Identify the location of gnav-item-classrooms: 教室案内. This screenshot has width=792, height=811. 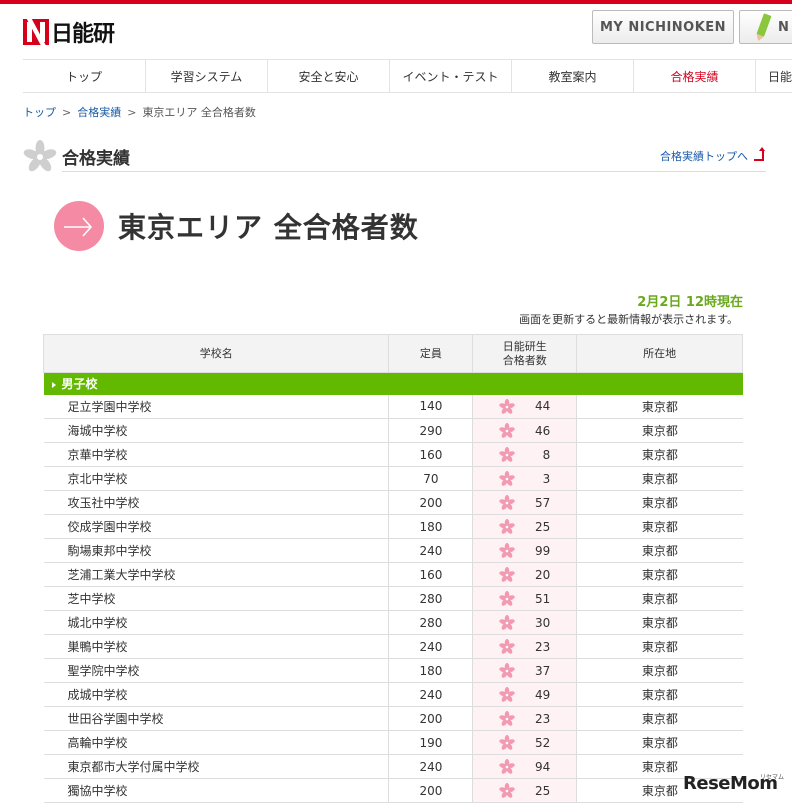
(572, 76).